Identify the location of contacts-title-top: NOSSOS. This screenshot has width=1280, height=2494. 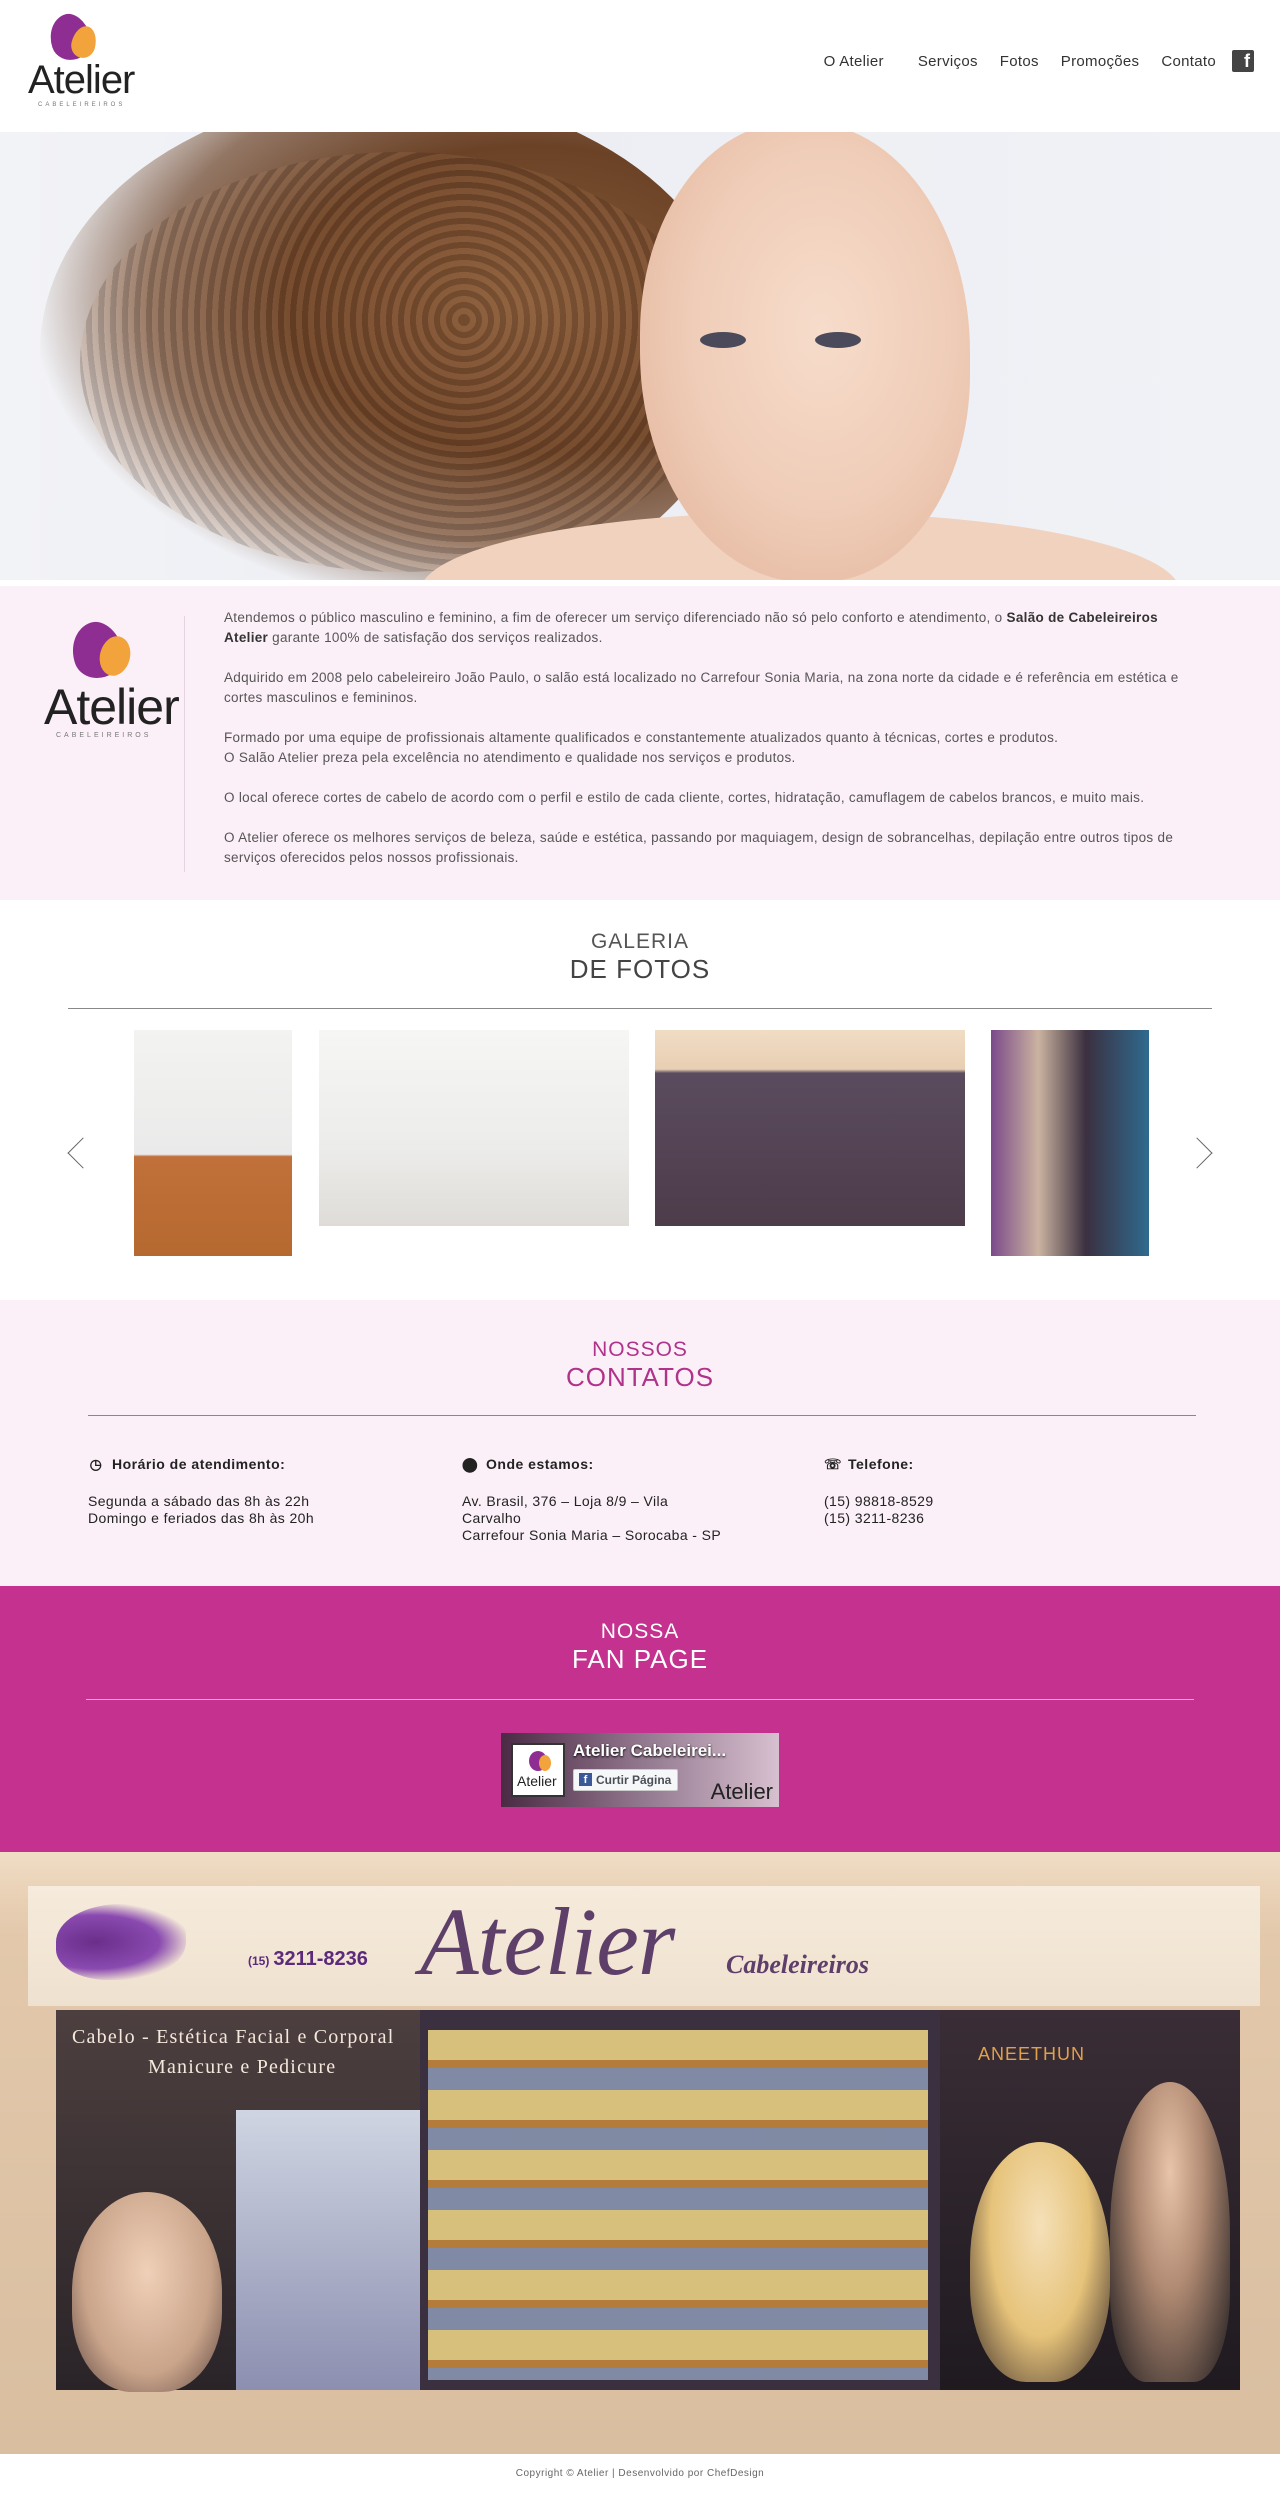
(640, 1349).